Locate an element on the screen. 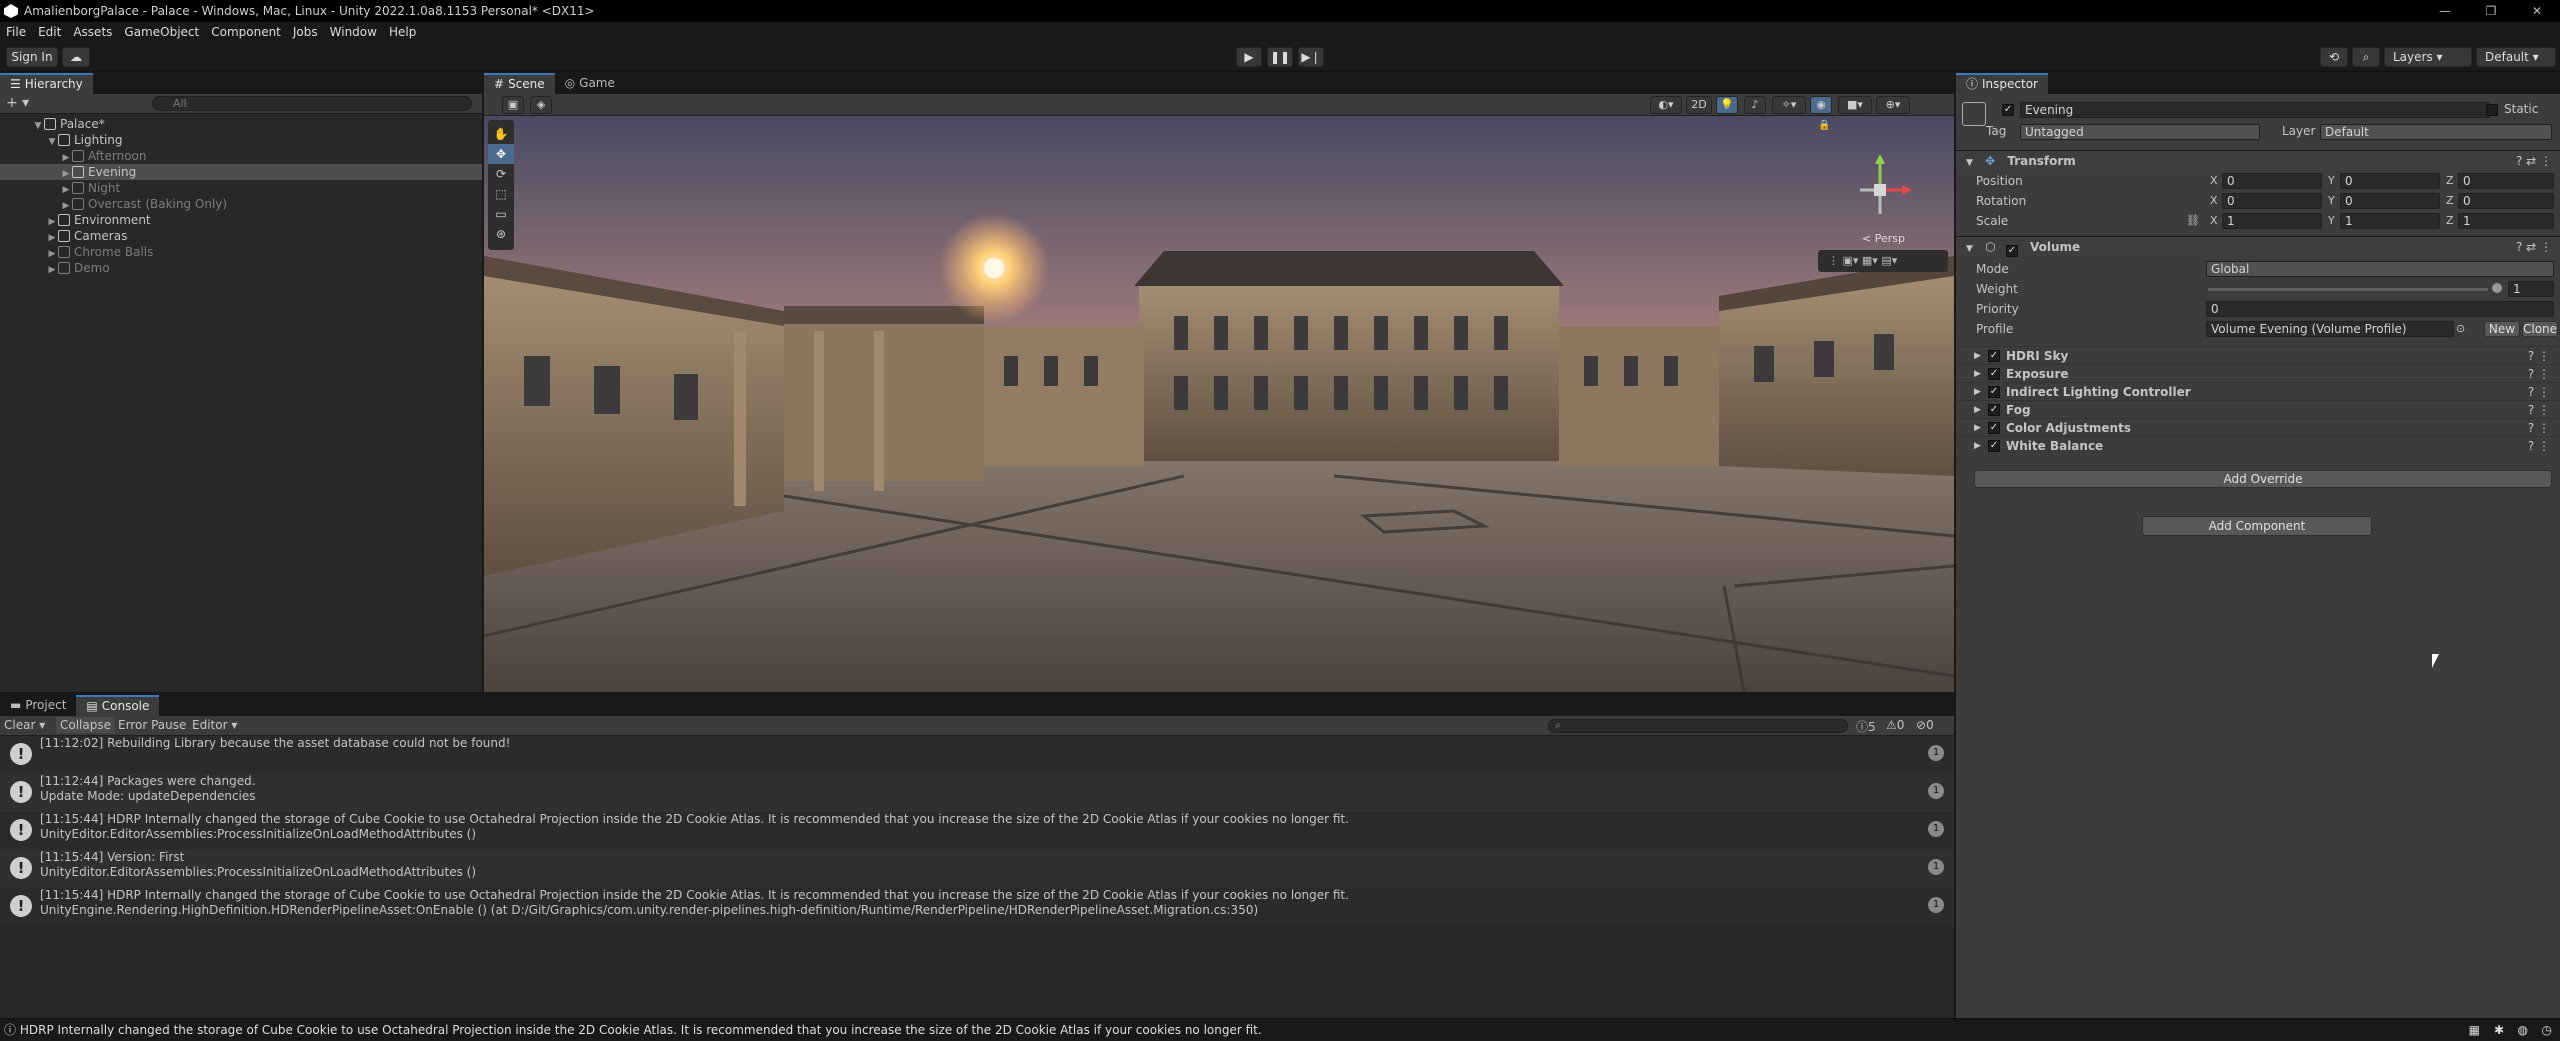  sign-in-button: Sign In is located at coordinates (32, 57).